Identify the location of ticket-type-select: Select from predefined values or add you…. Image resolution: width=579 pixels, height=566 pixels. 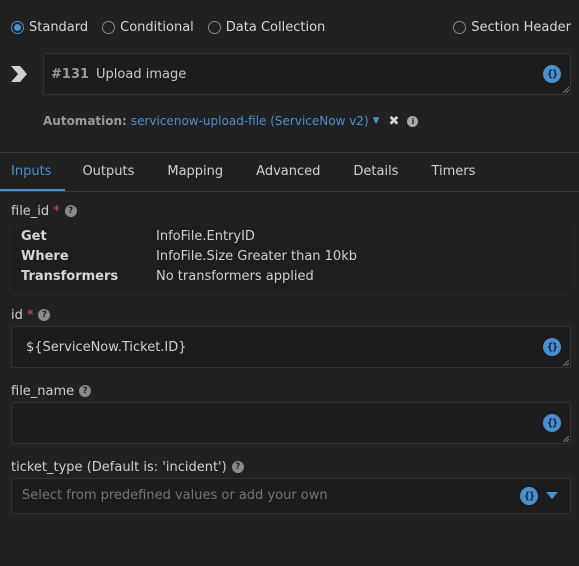
(291, 496).